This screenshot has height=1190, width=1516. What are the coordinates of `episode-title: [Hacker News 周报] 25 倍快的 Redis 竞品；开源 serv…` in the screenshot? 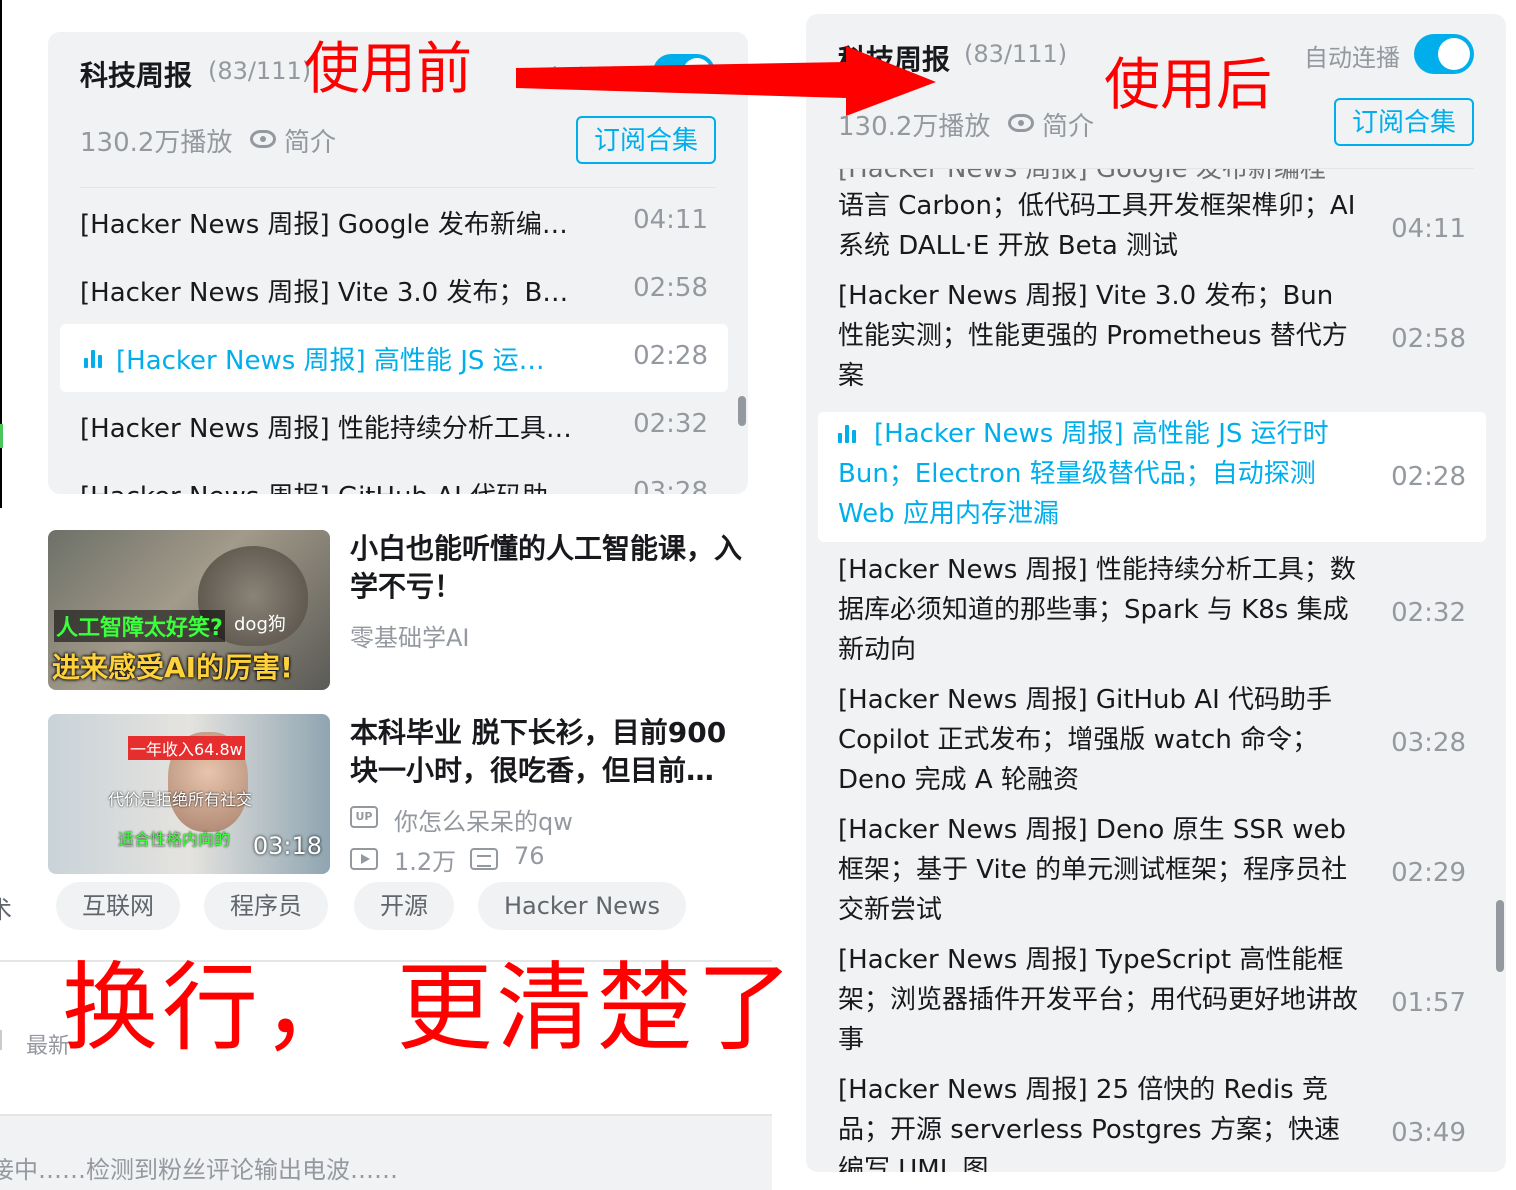 It's located at (1089, 1123).